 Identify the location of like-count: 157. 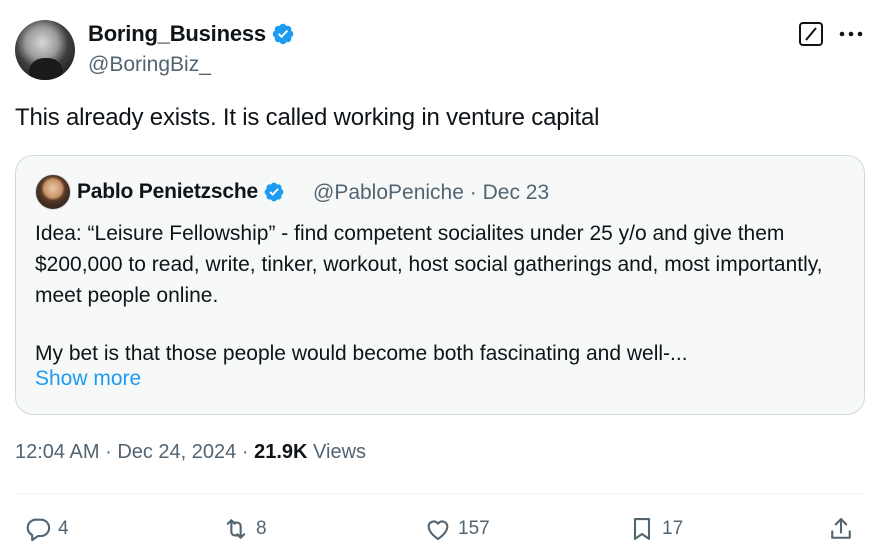
(474, 528).